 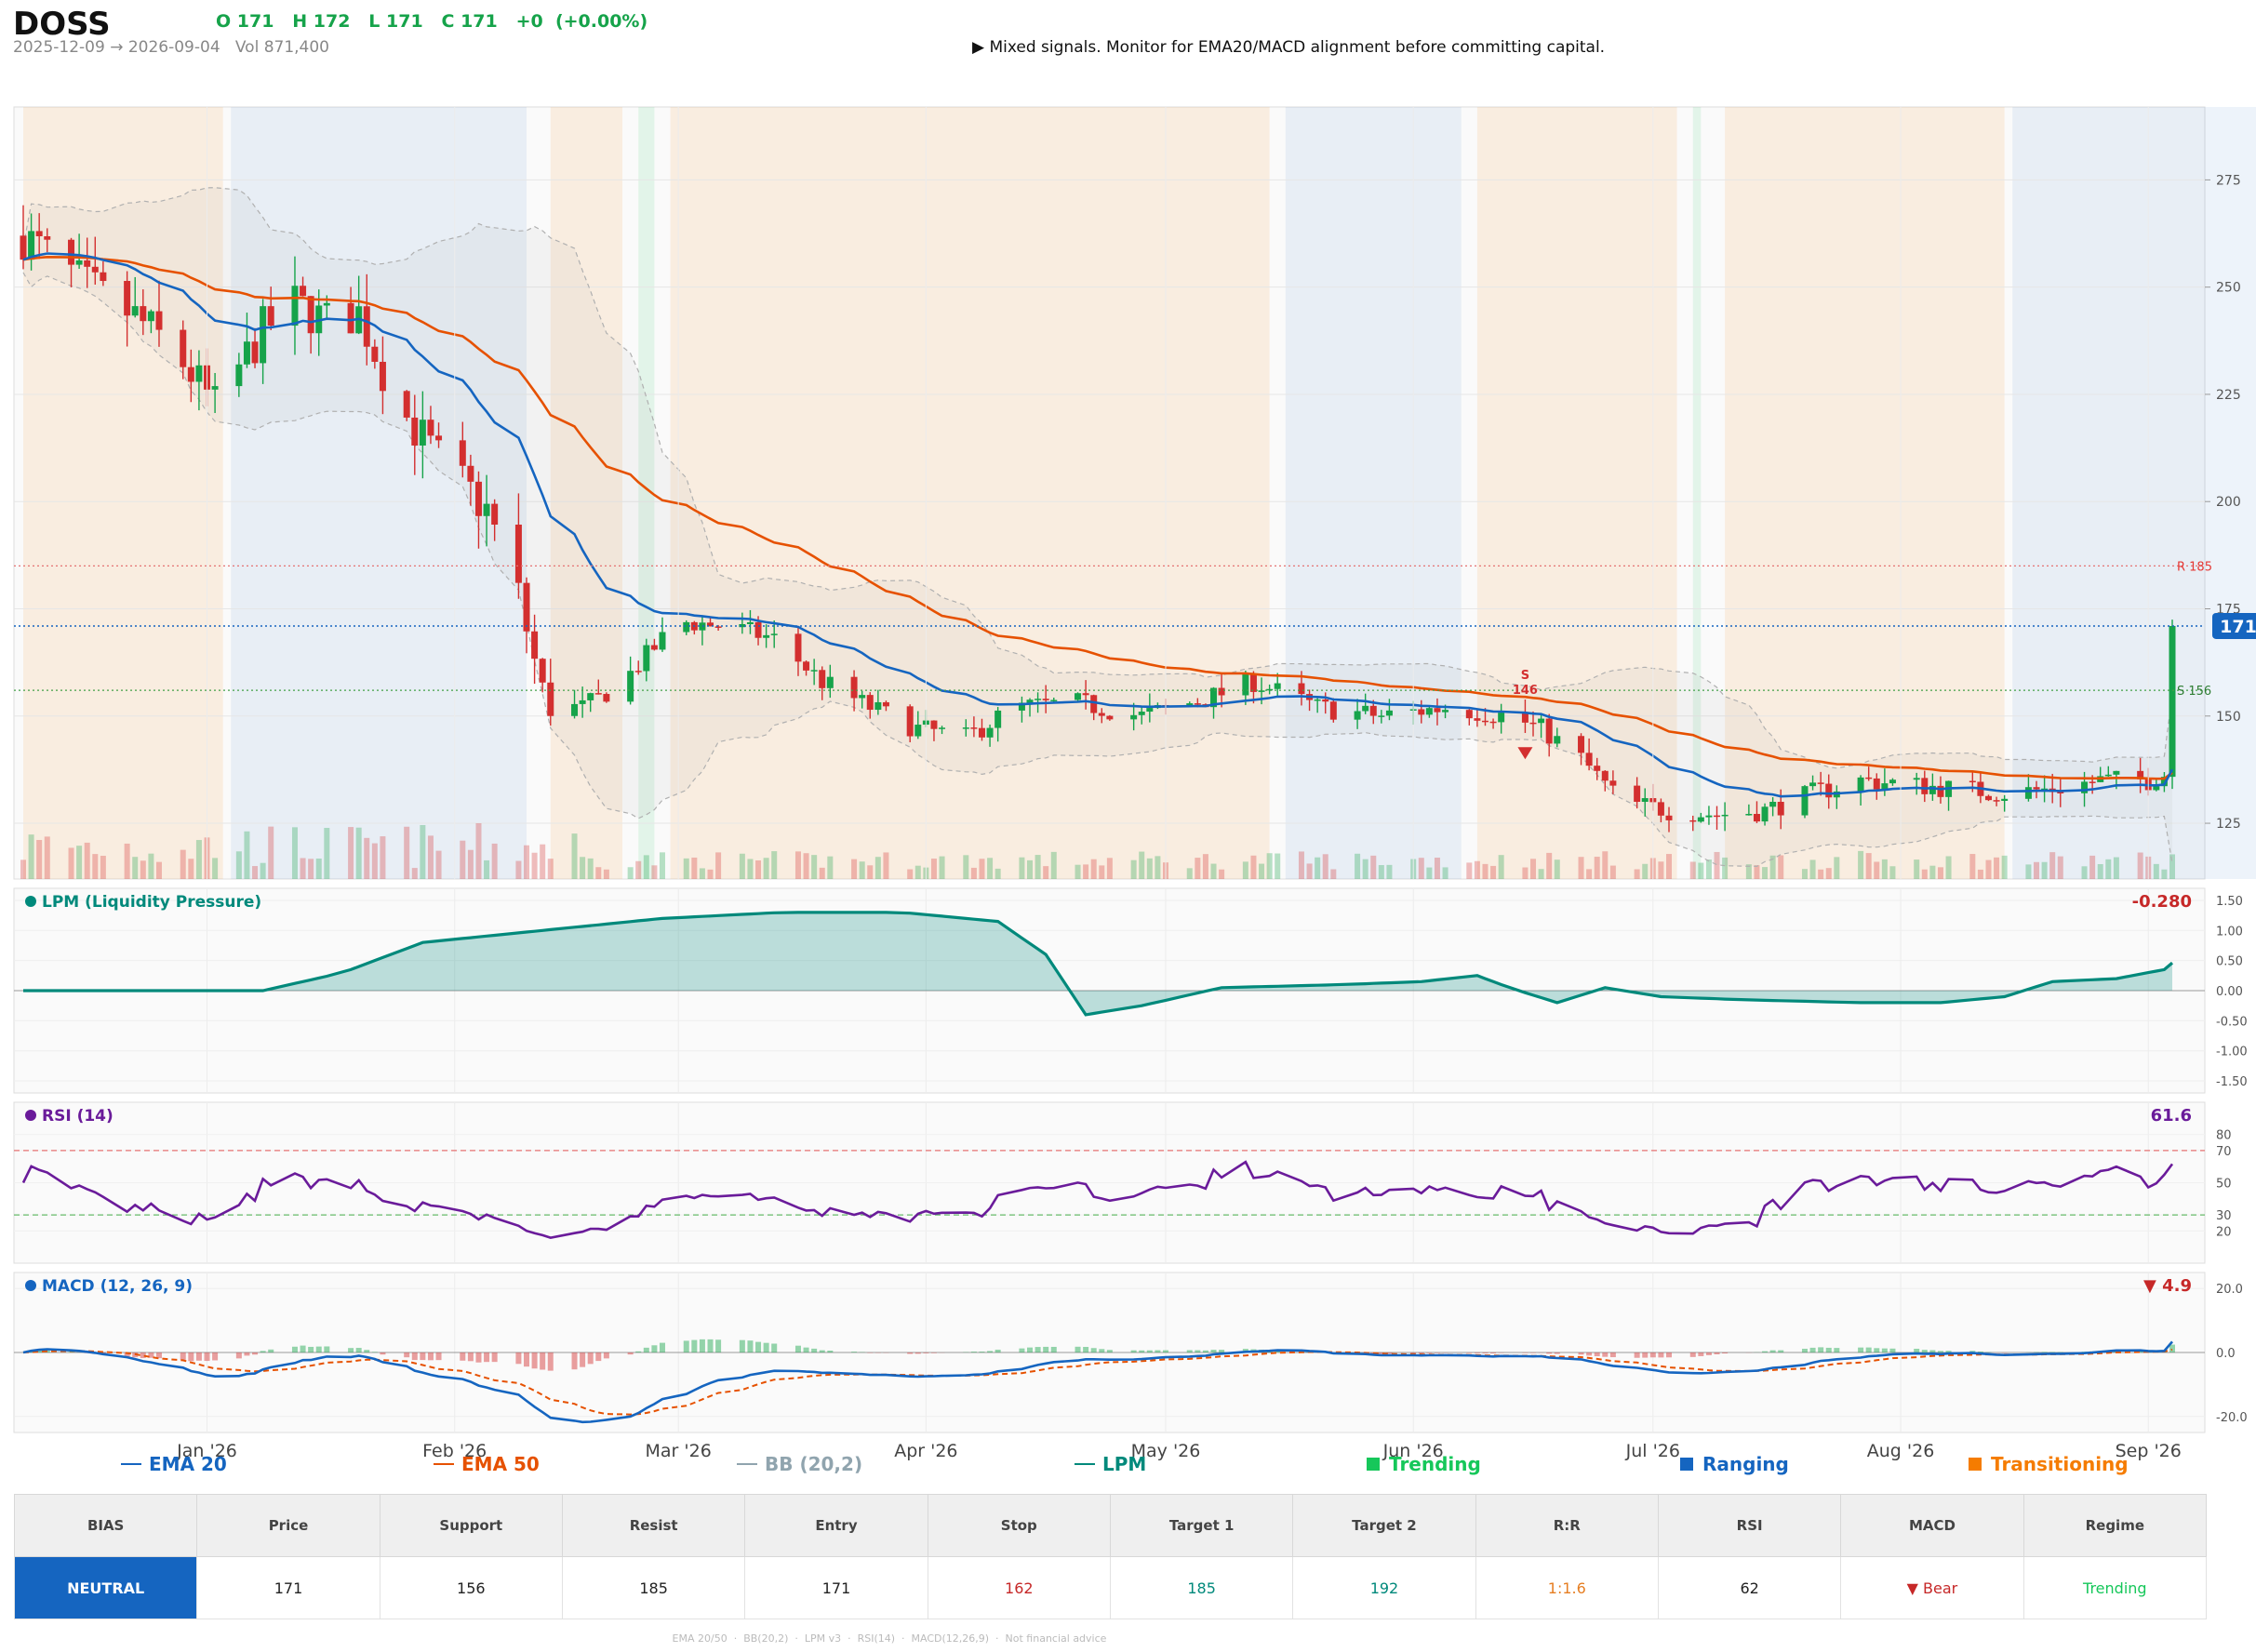 I want to click on macd-dot-icon, so click(x=30, y=1285).